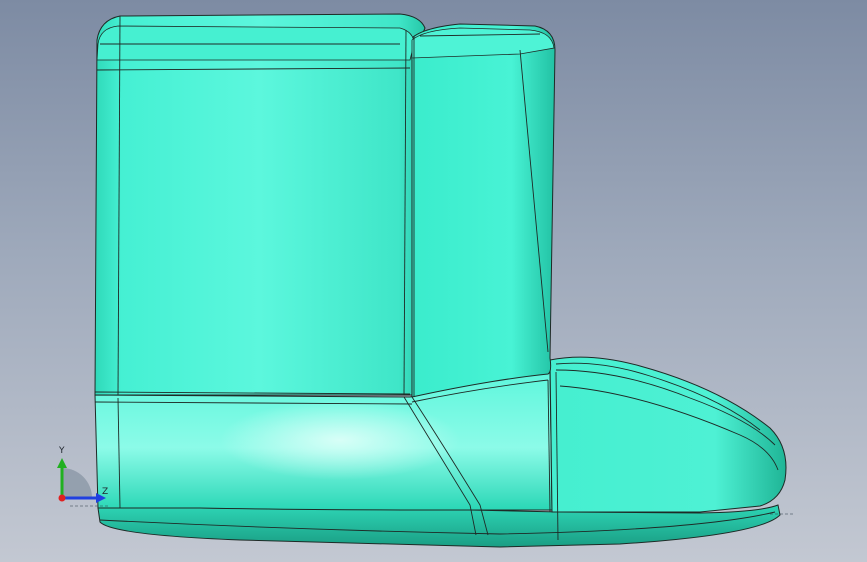 The width and height of the screenshot is (867, 562). Describe the element at coordinates (61, 451) in the screenshot. I see `triad-y-label: Y` at that location.